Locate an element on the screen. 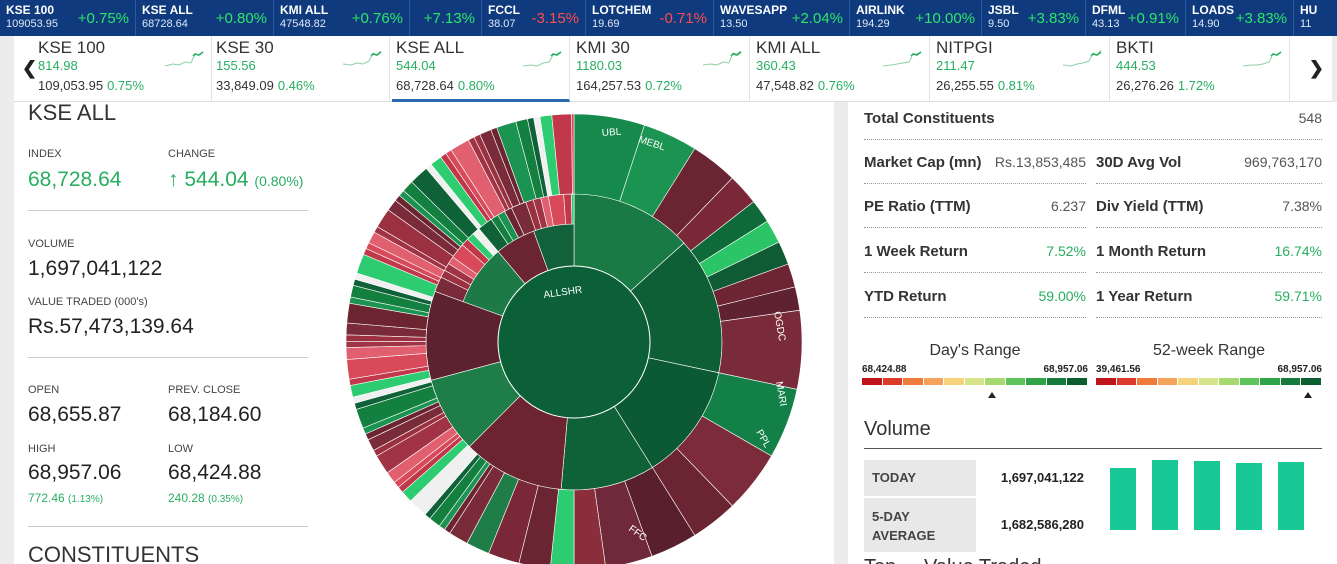  stat-label: Div Yield (TTM) is located at coordinates (1150, 206).